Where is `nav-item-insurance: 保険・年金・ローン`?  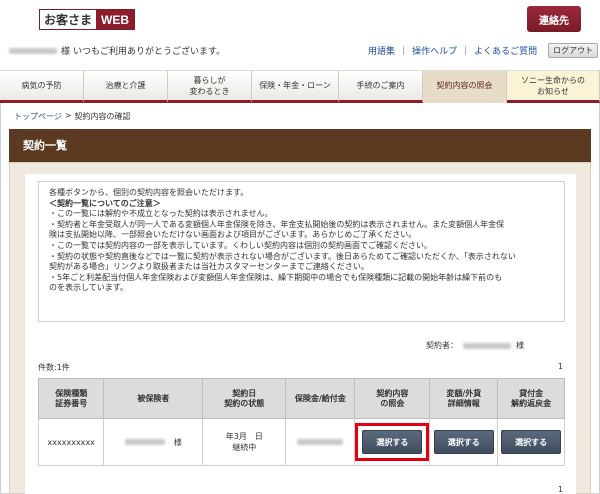 nav-item-insurance: 保険・年金・ローン is located at coordinates (295, 87).